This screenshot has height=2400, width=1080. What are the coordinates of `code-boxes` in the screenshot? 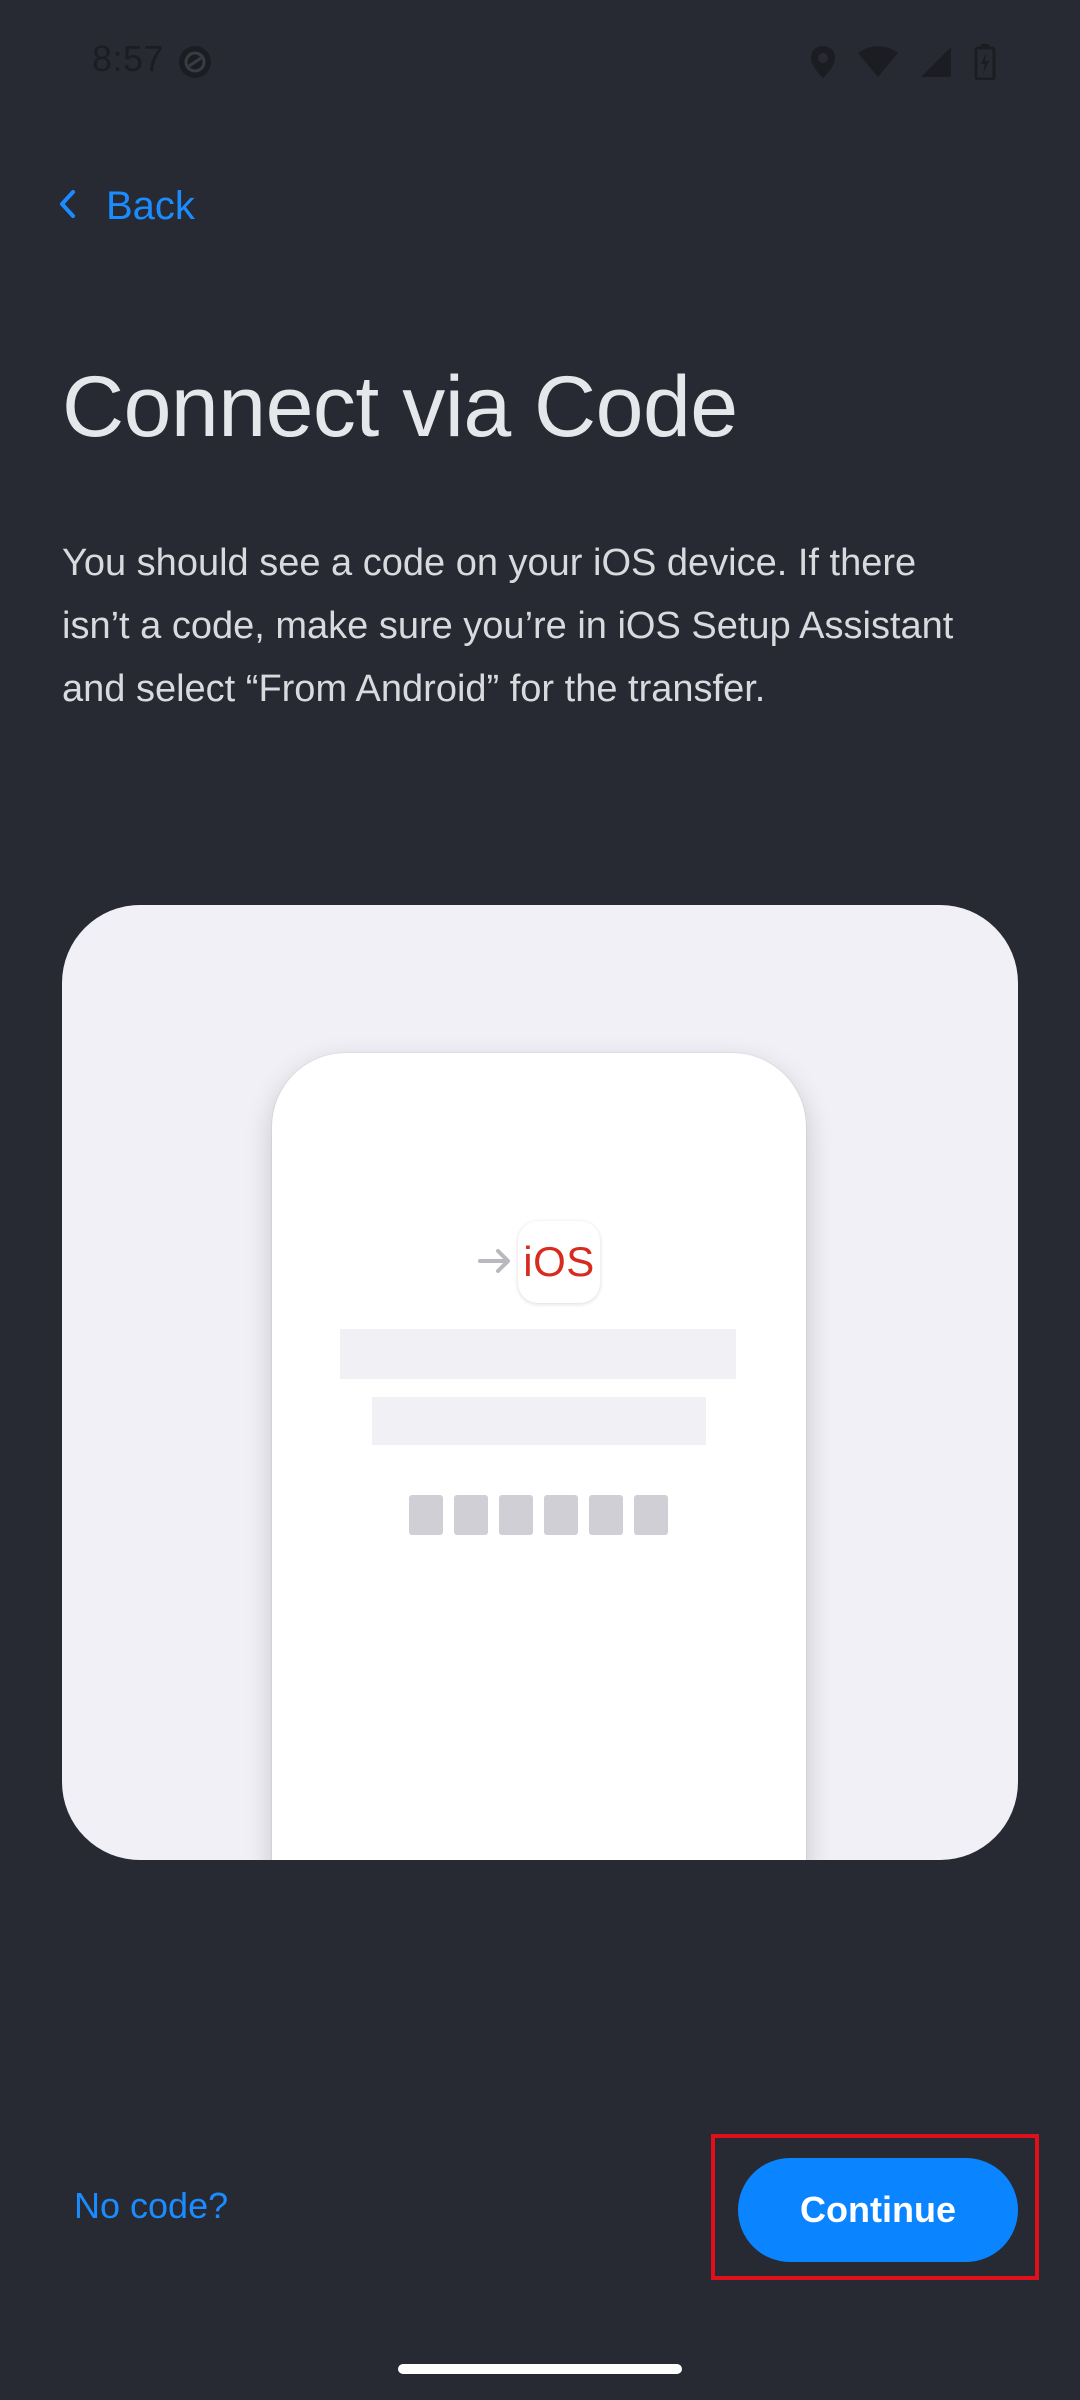 It's located at (538, 1515).